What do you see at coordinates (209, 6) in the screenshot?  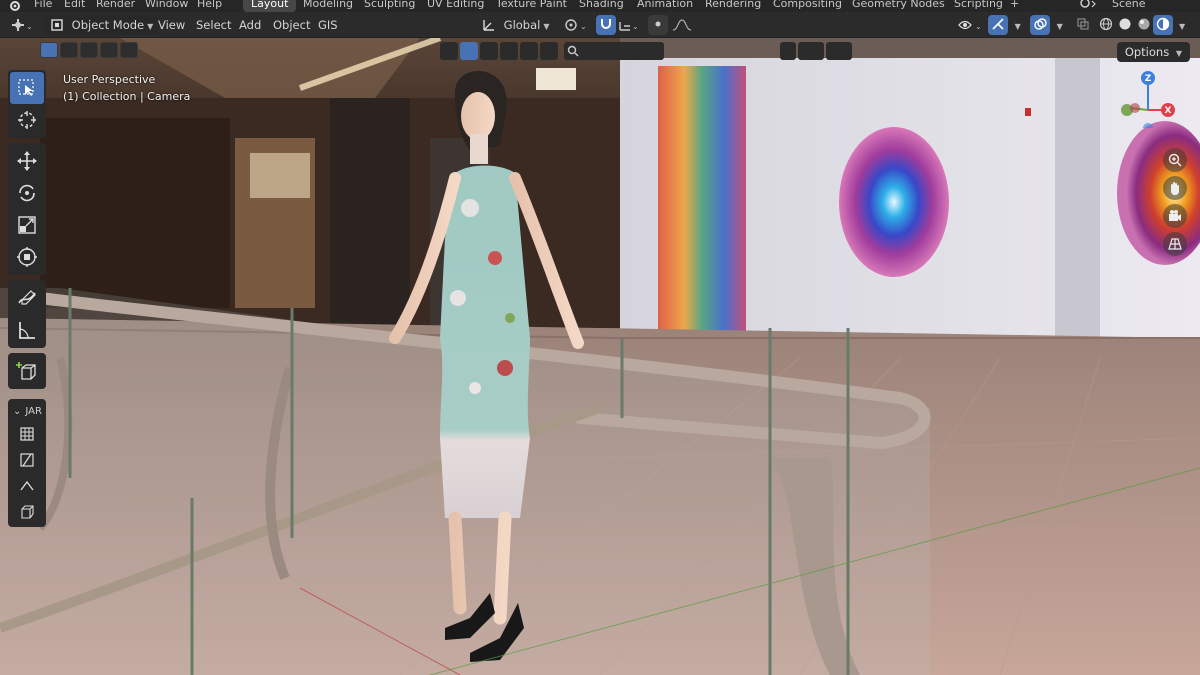 I see `menu-help: Help` at bounding box center [209, 6].